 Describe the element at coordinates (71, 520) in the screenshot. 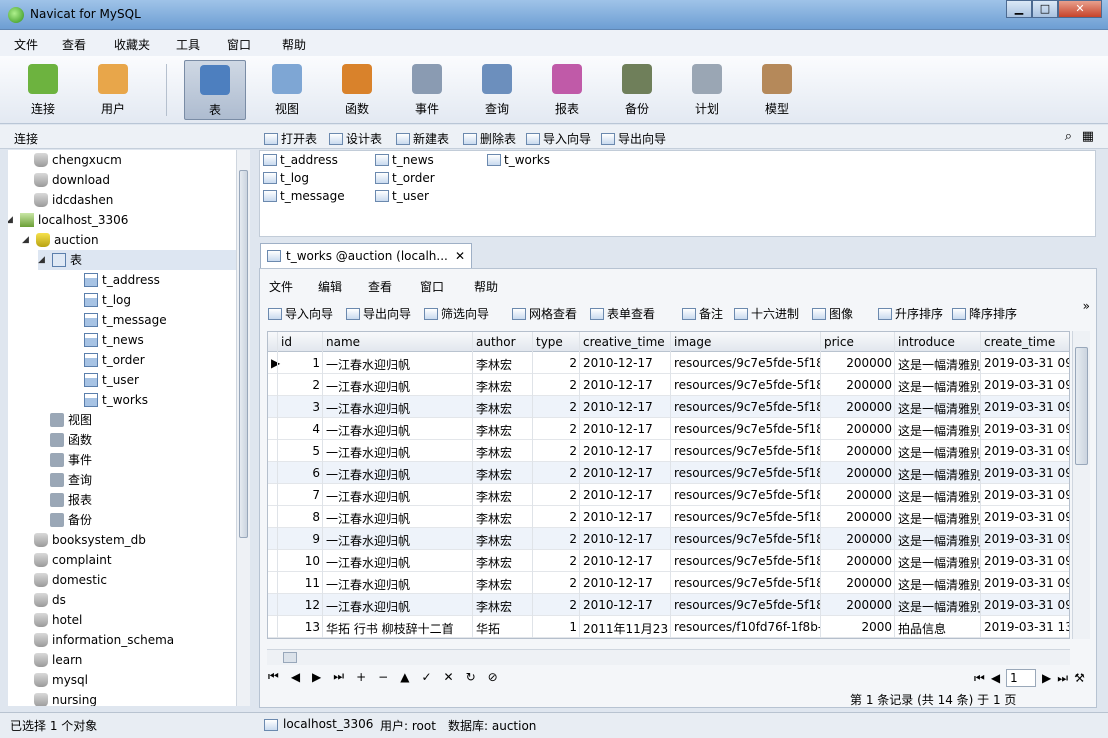

I see `tree-item: 备份` at that location.